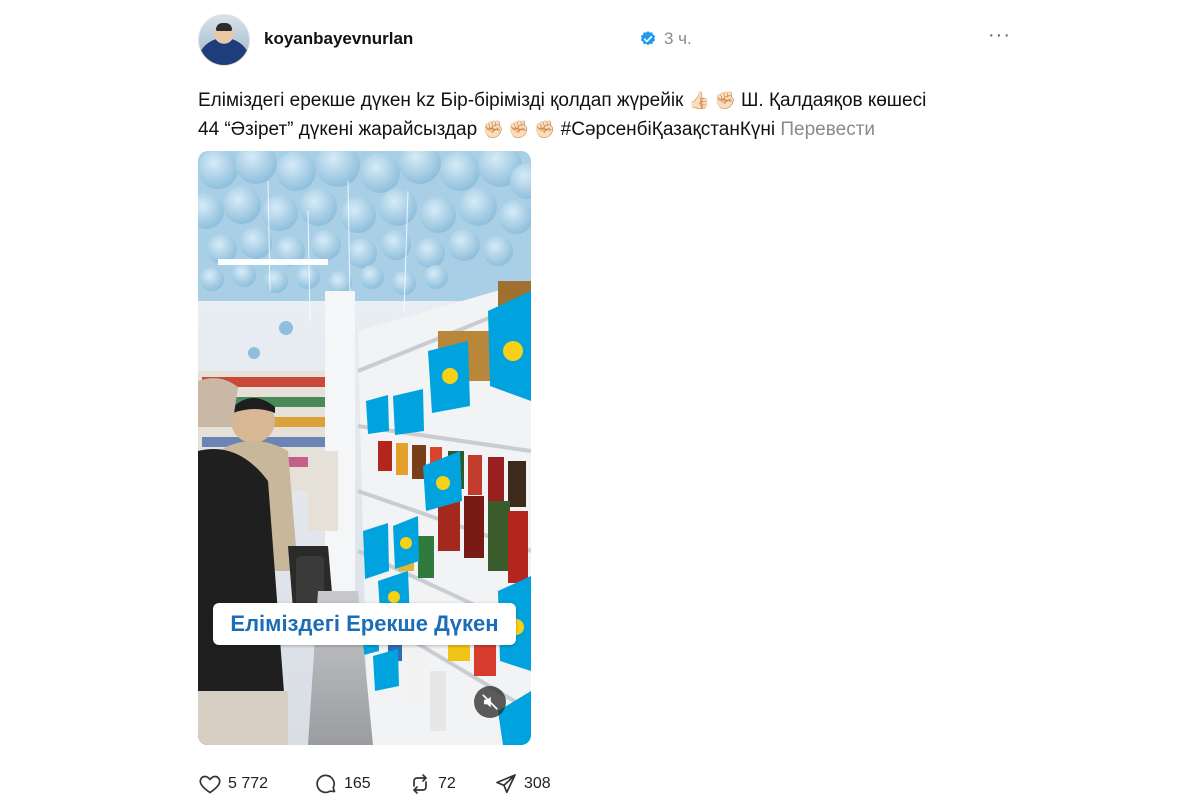  Describe the element at coordinates (648, 38) in the screenshot. I see `verified-badge-icon` at that location.